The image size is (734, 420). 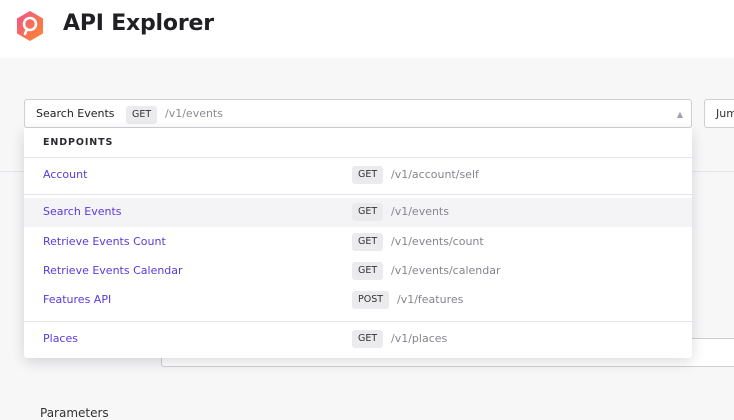 I want to click on item-name: Retrieve Events Calendar, so click(x=113, y=270).